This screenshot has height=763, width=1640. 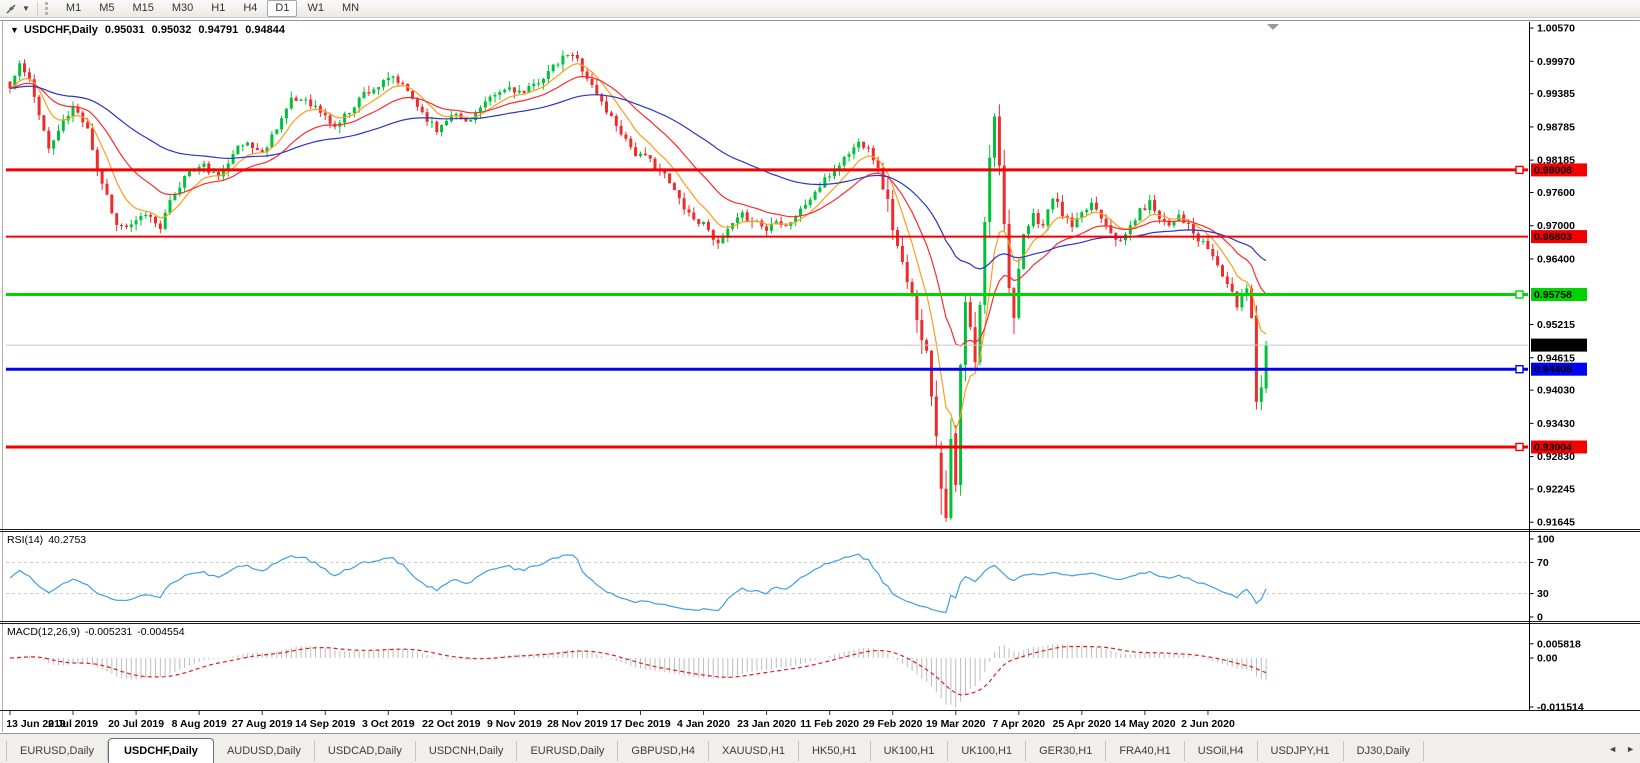 I want to click on tab-scroll-left-icon: ◄, so click(x=1612, y=749).